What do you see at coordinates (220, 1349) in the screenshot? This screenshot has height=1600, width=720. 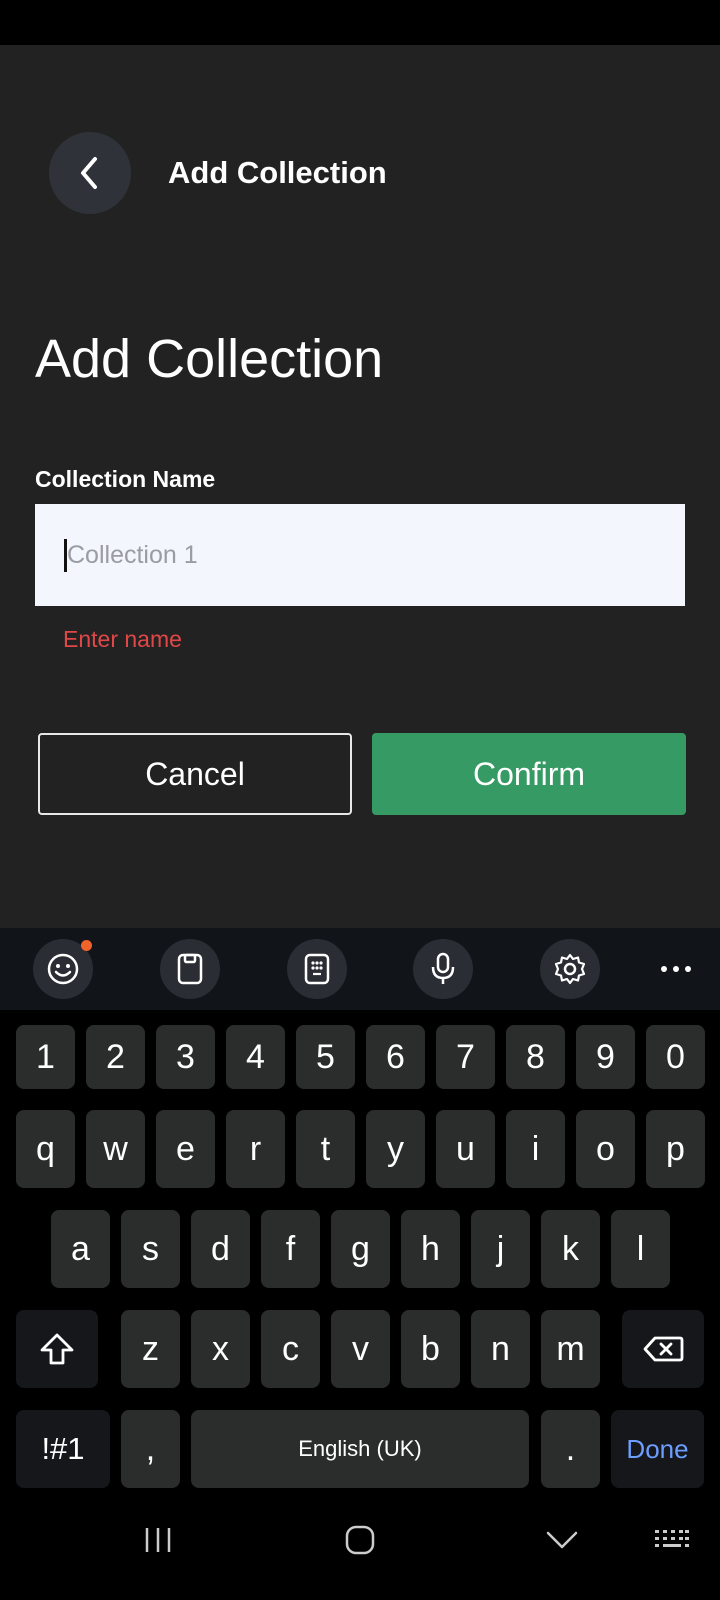 I see `key-x: x` at bounding box center [220, 1349].